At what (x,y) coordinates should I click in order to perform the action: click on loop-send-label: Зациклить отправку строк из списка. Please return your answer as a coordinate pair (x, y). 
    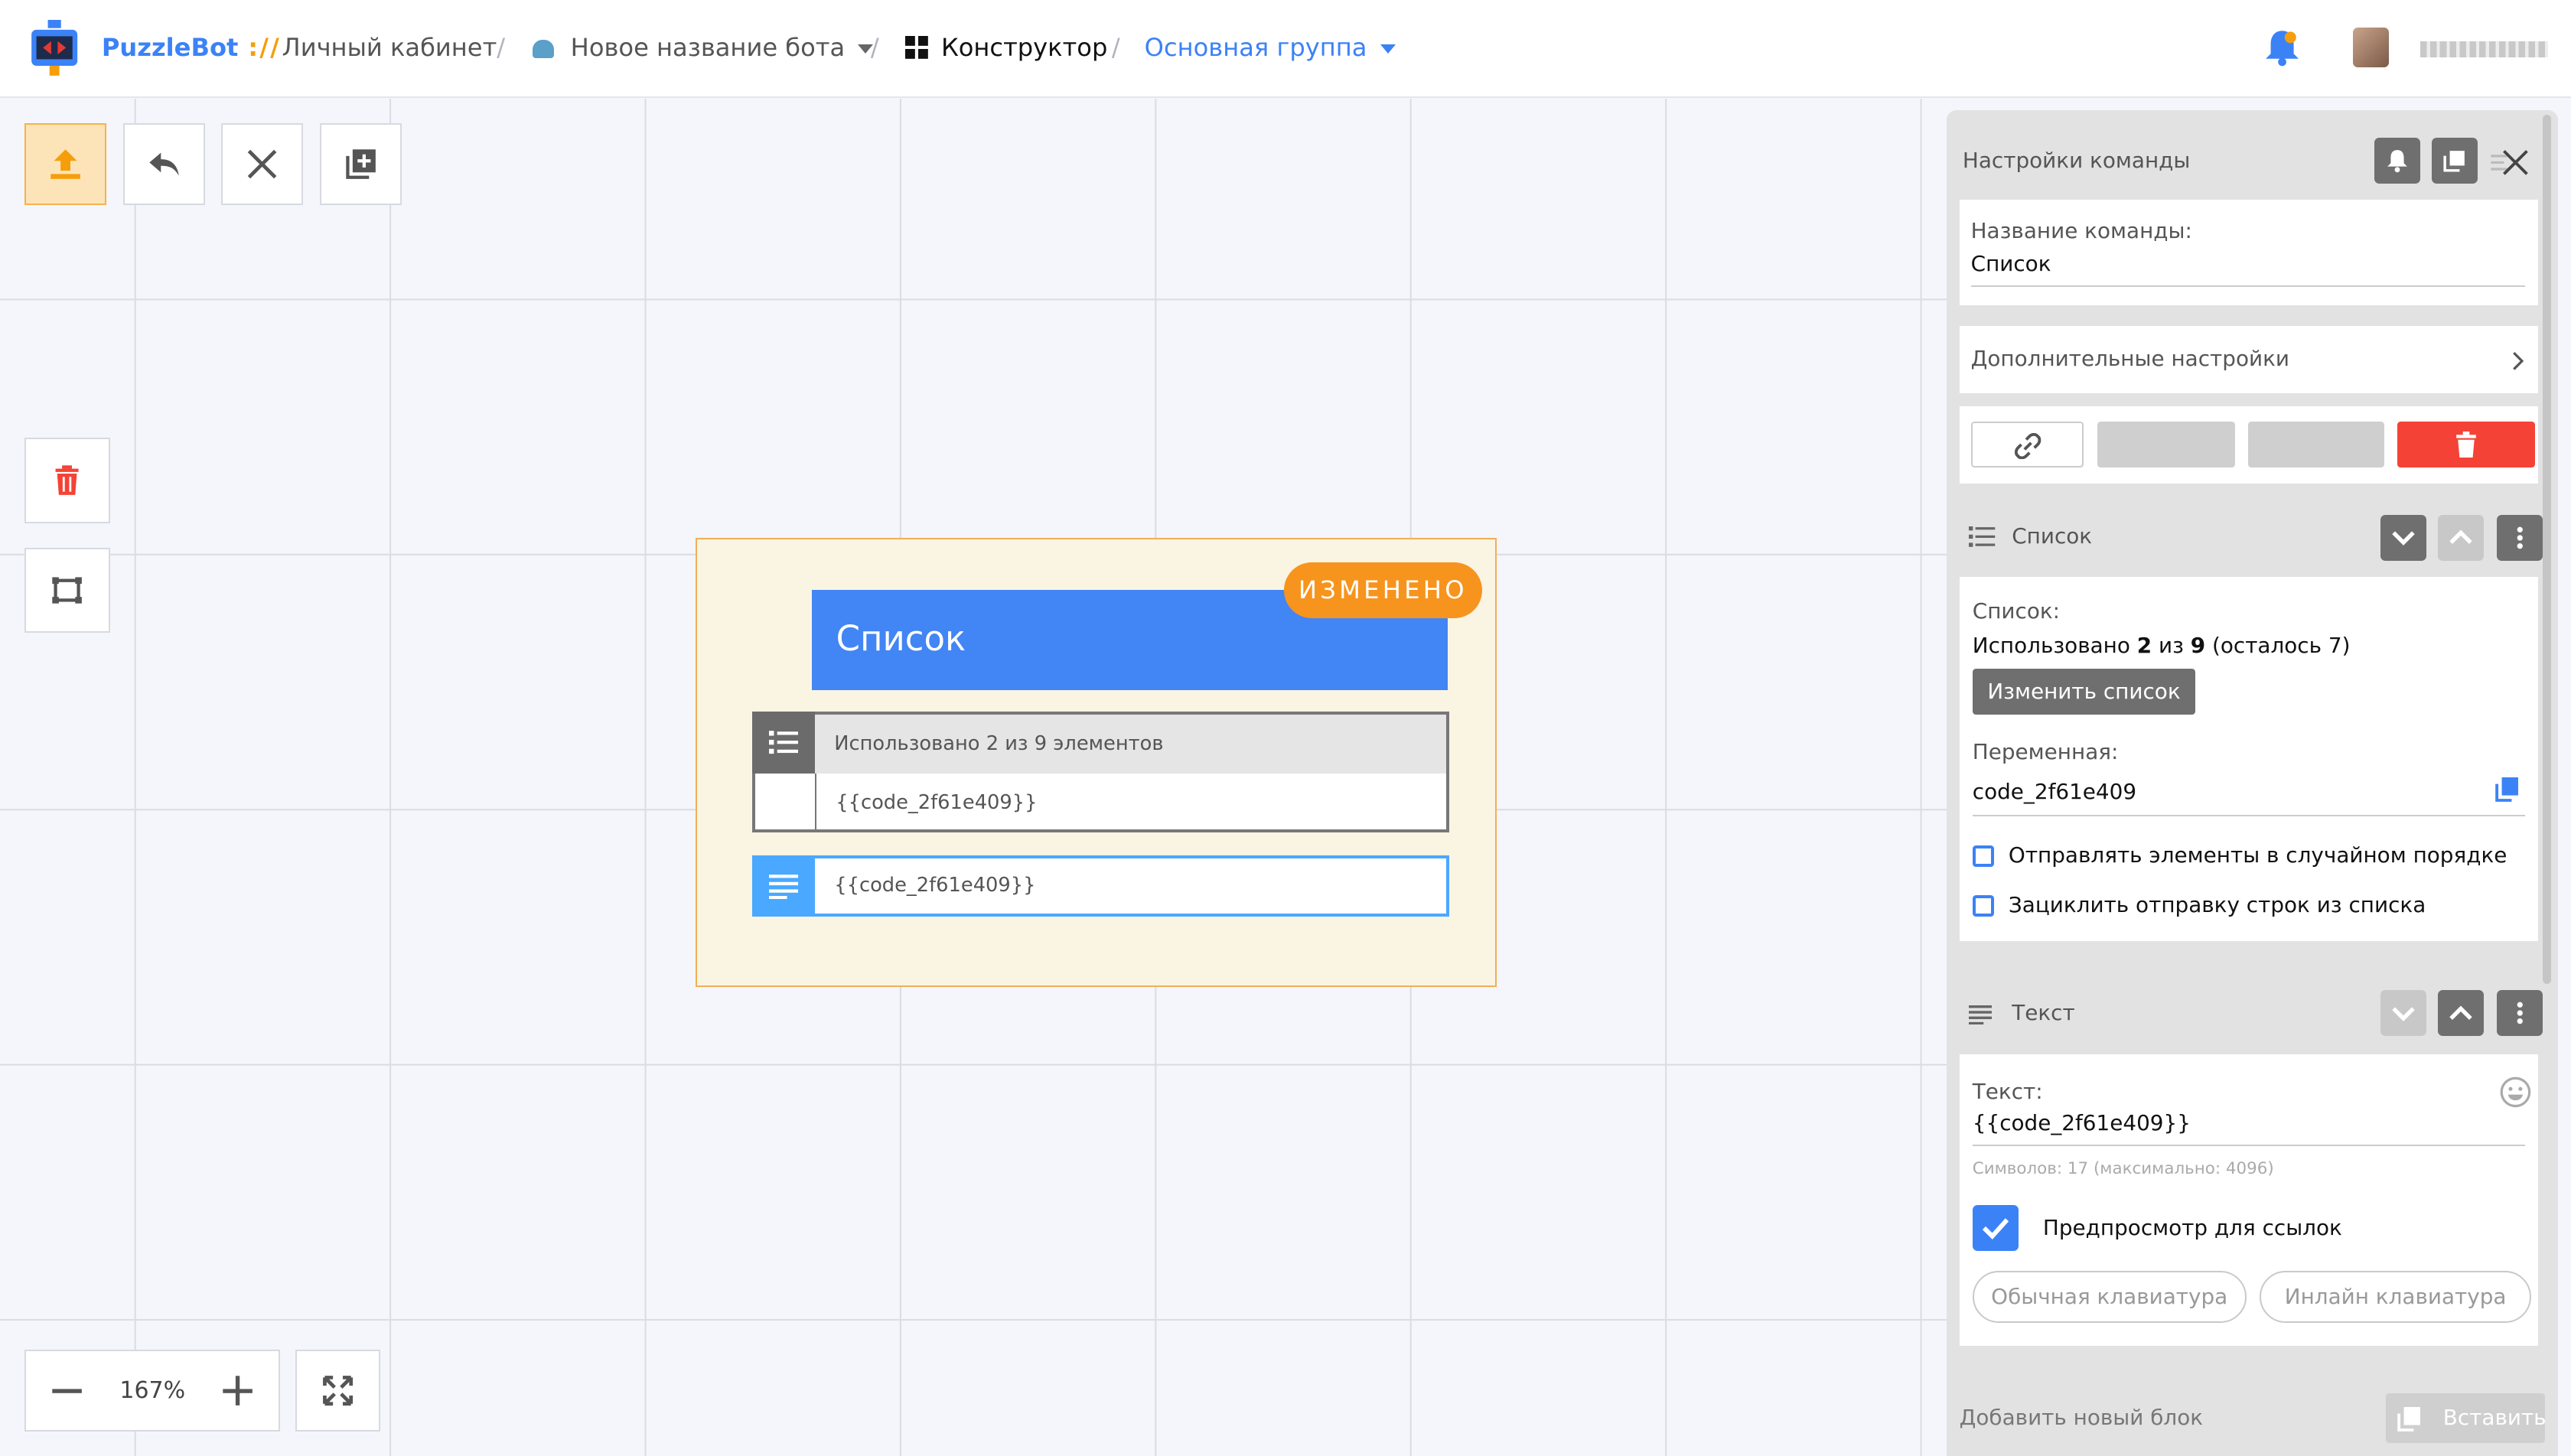
    Looking at the image, I should click on (2217, 904).